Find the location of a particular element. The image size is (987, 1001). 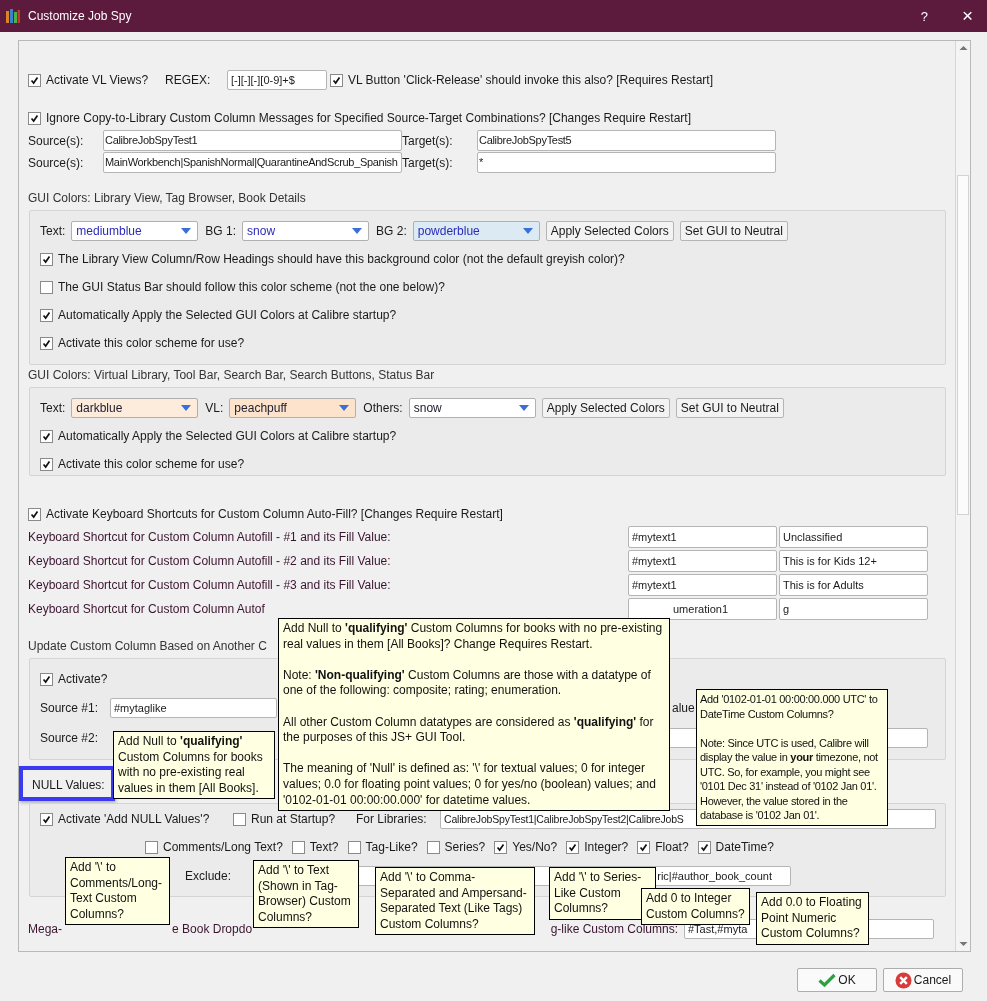

checkbox-label: Run at Startup? is located at coordinates (294, 819).